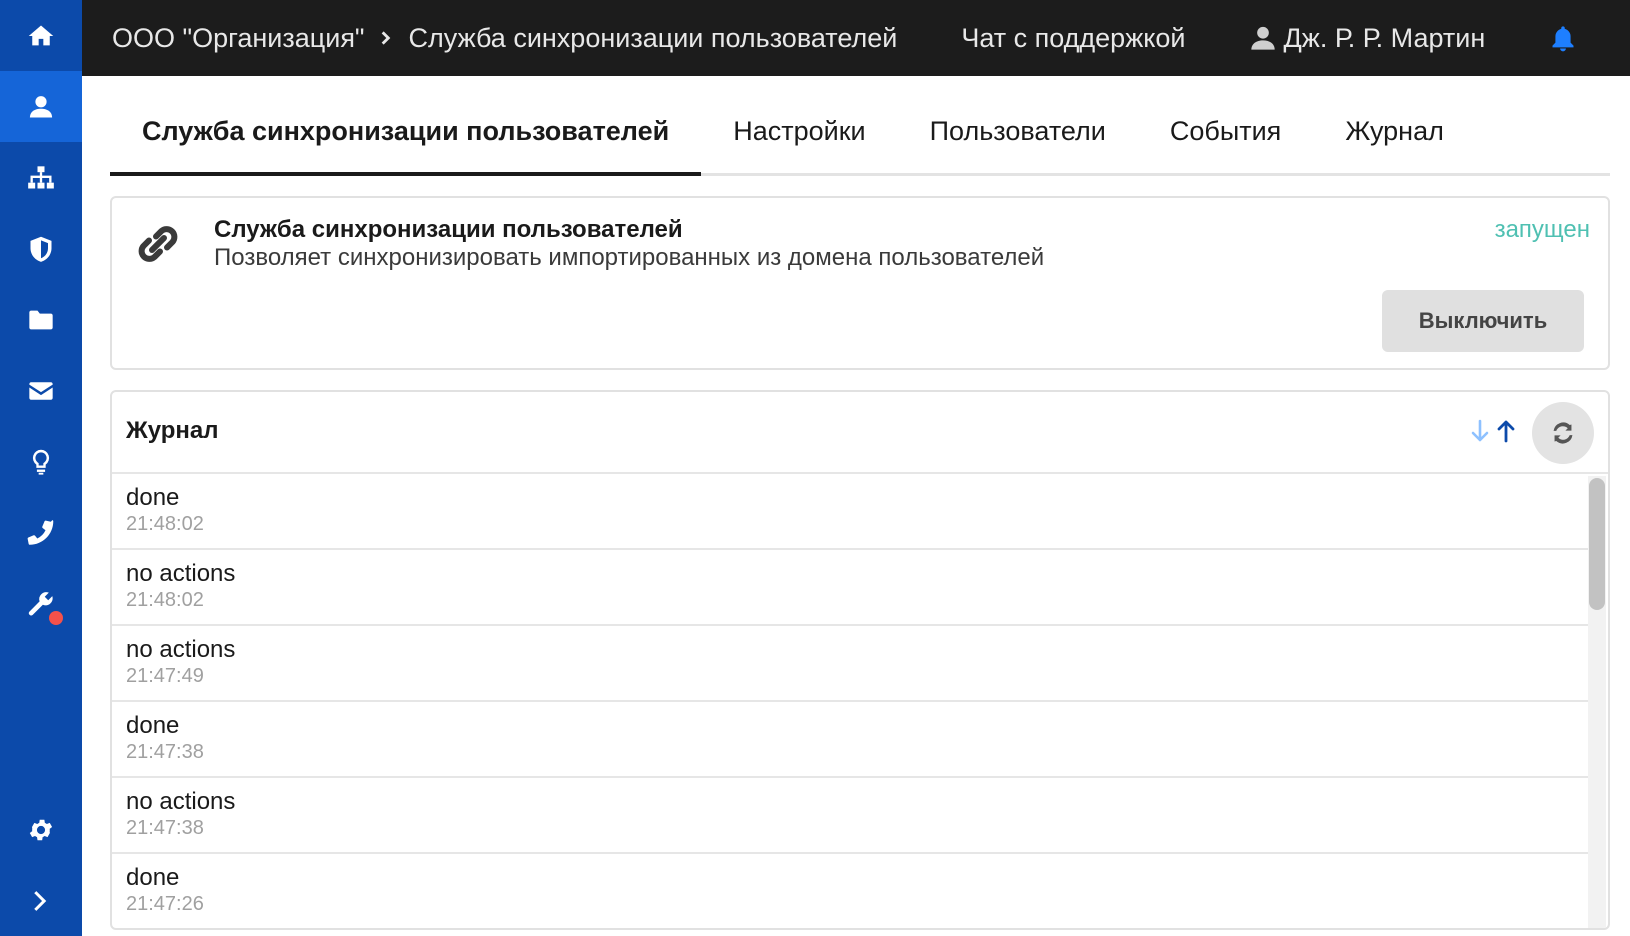 This screenshot has width=1630, height=936. I want to click on service-title: Служба синхронизации пользователей, so click(448, 229).